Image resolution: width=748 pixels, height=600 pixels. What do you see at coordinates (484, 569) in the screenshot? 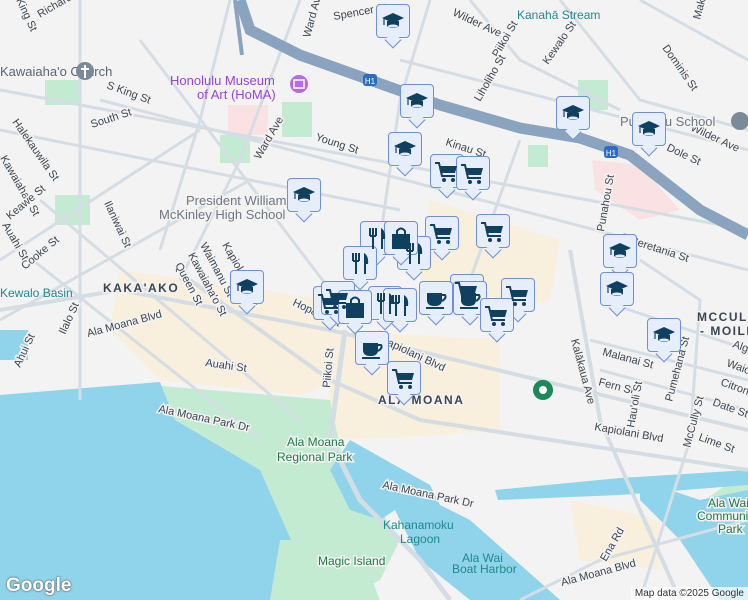
I see `harbor-label: Boat Harbor` at bounding box center [484, 569].